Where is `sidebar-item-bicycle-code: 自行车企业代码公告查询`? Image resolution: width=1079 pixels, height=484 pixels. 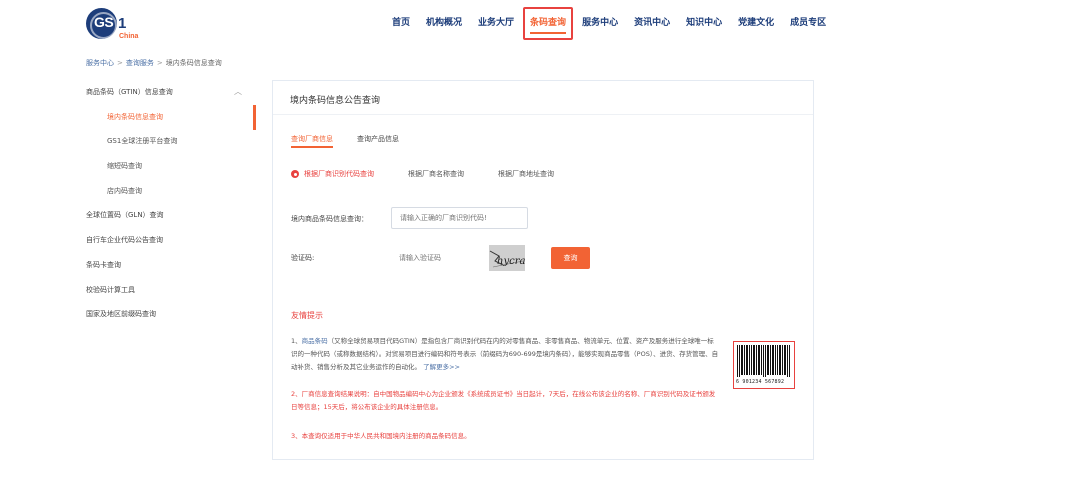
sidebar-item-bicycle-code: 自行车企业代码公告查询 is located at coordinates (171, 240).